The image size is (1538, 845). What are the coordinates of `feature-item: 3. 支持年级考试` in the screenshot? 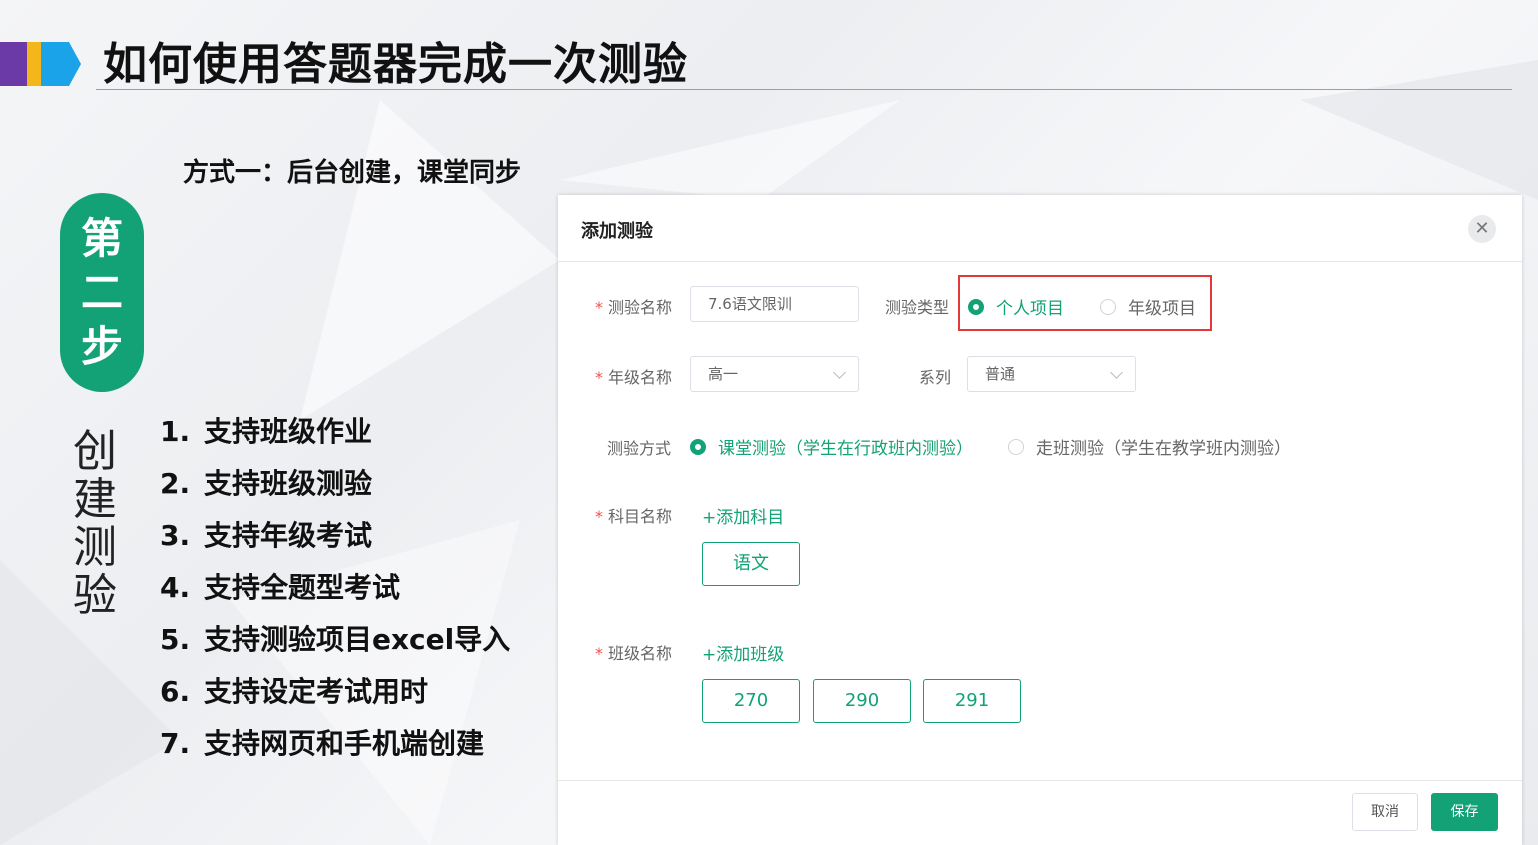 It's located at (266, 535).